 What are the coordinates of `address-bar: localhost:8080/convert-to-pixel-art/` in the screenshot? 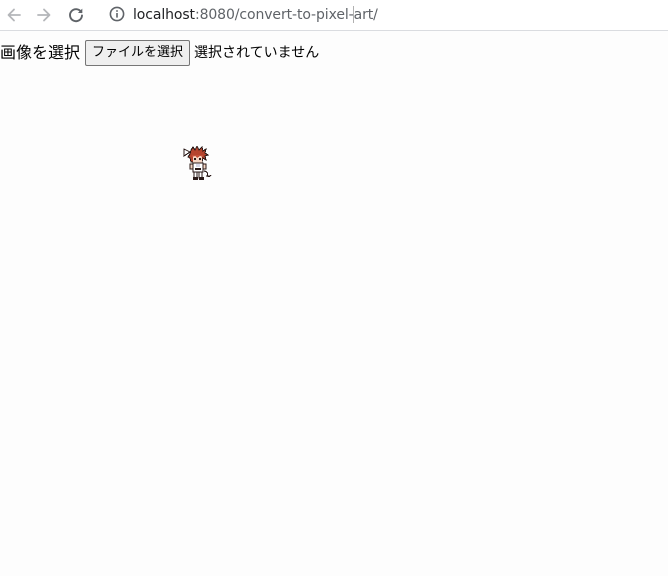 It's located at (255, 15).